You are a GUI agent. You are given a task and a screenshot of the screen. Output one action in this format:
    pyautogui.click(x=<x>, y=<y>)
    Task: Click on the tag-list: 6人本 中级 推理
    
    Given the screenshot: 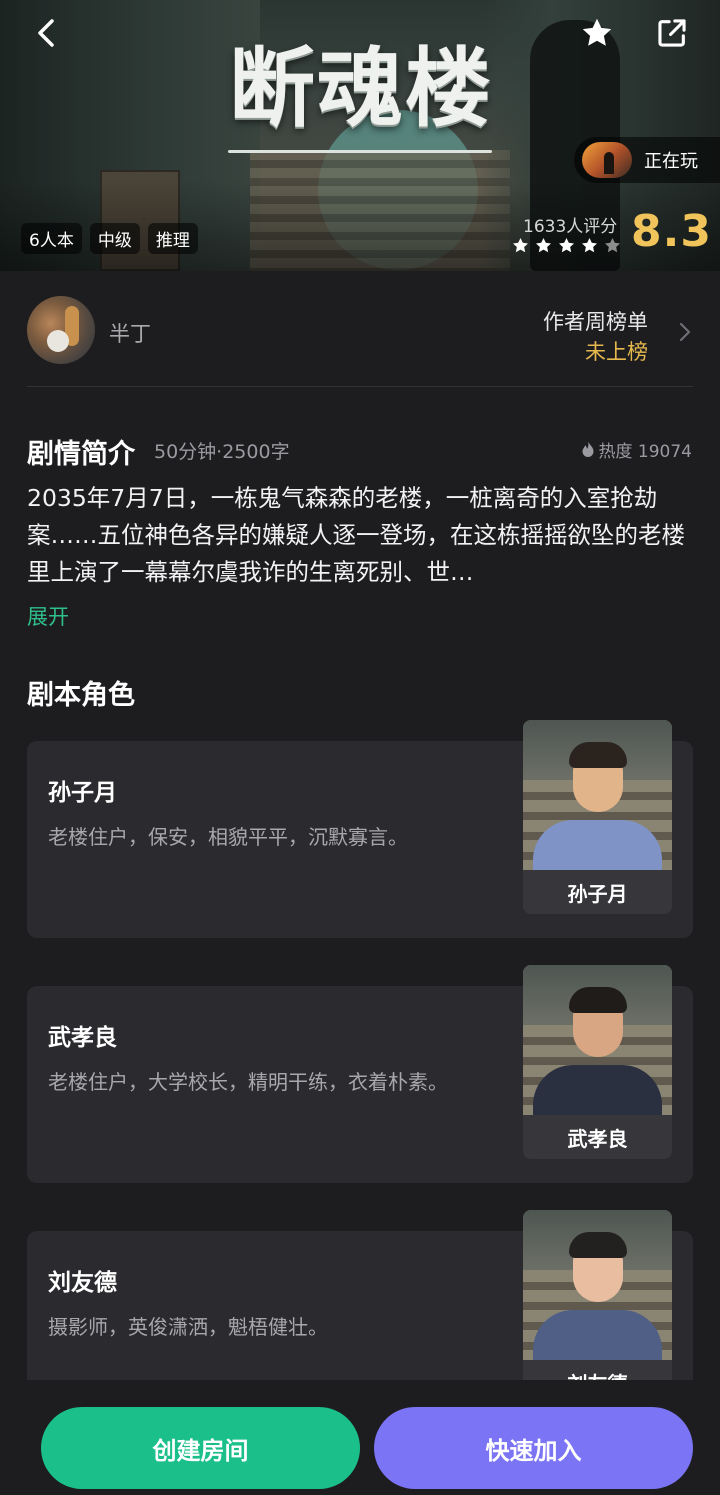 What is the action you would take?
    pyautogui.click(x=109, y=238)
    